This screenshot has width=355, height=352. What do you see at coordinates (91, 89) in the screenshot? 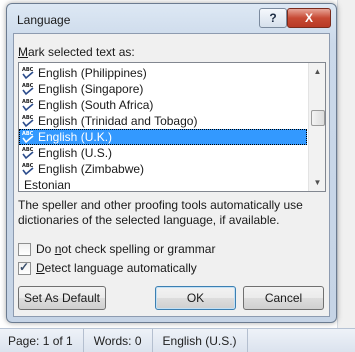
I see `list-item-label: English (Singapore)` at bounding box center [91, 89].